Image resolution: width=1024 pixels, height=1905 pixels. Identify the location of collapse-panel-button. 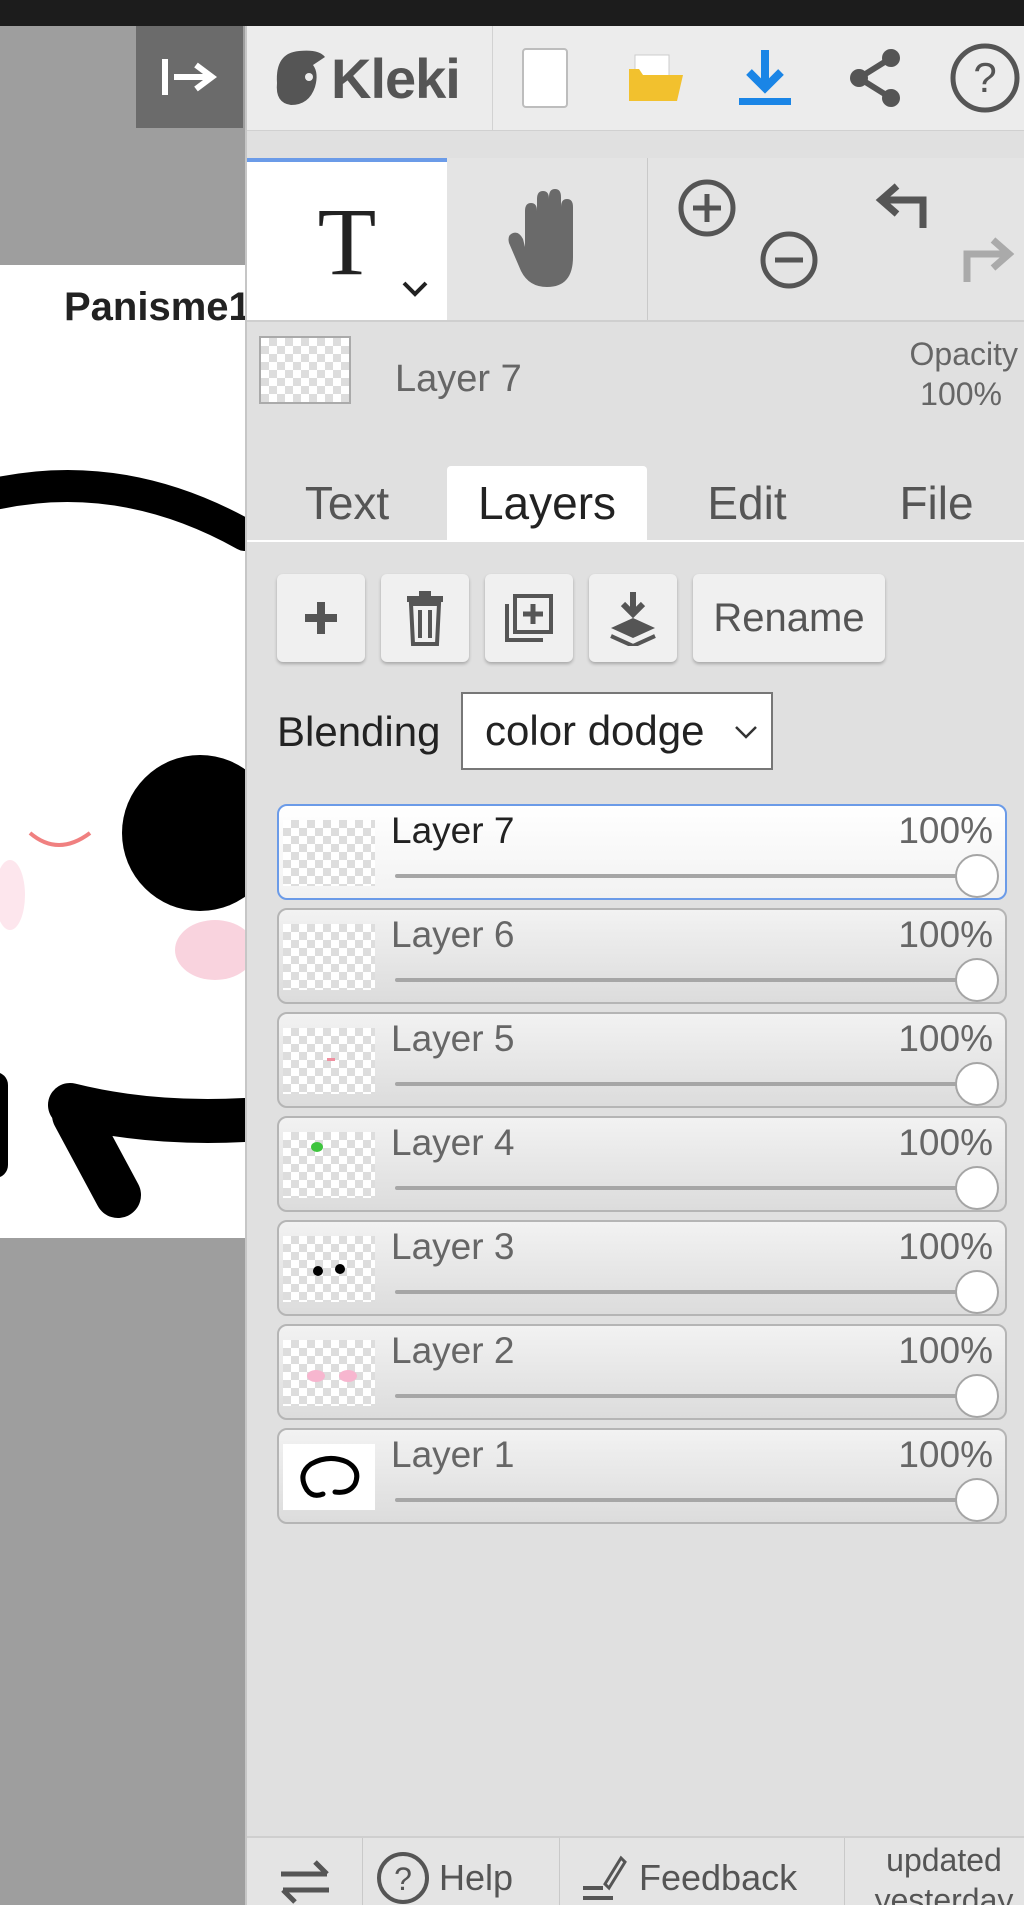
(189, 77).